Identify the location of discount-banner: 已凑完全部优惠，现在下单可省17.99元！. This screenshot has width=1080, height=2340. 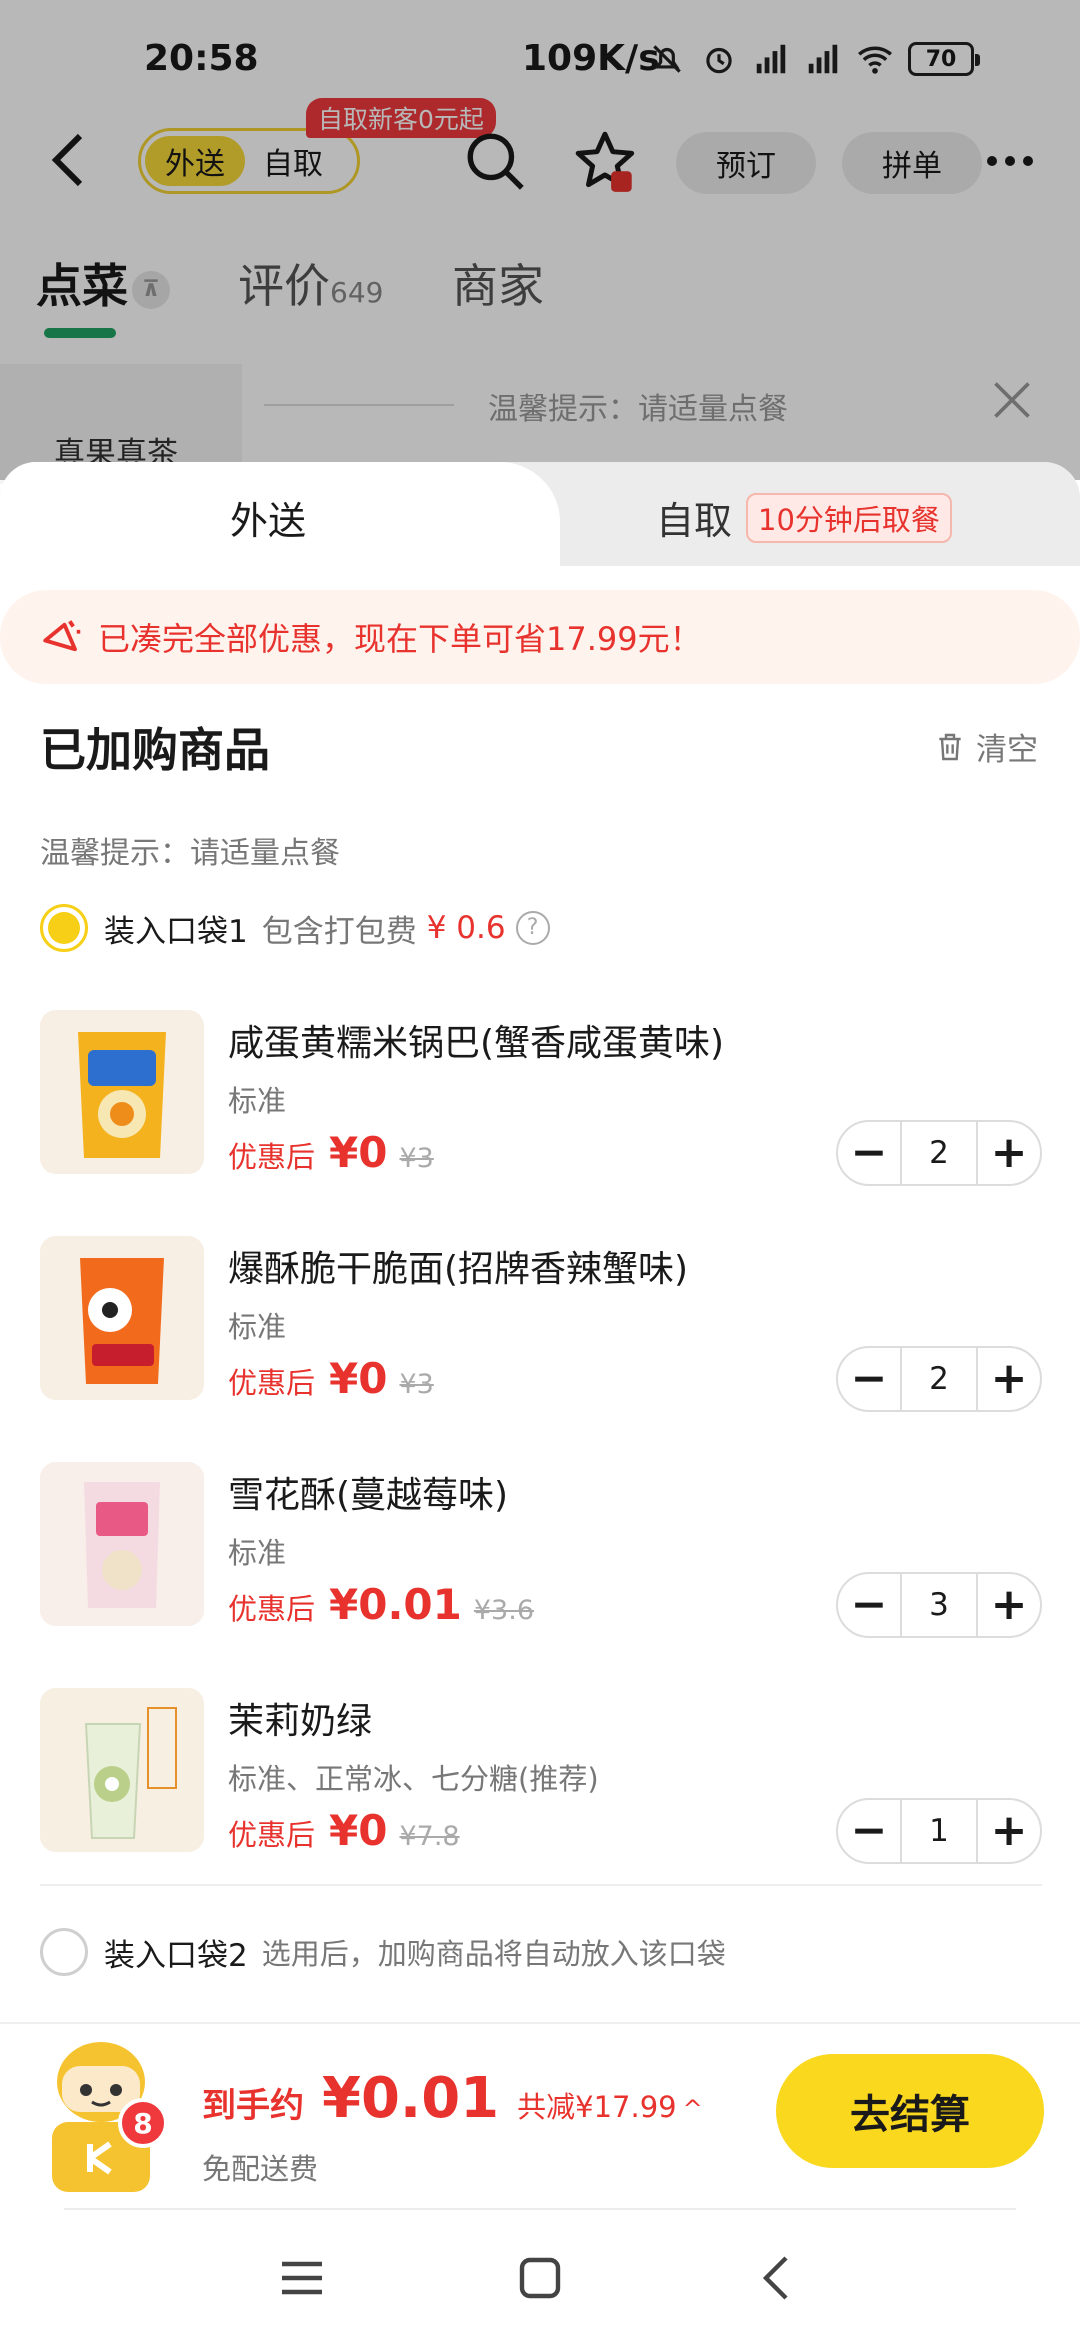
(540, 637).